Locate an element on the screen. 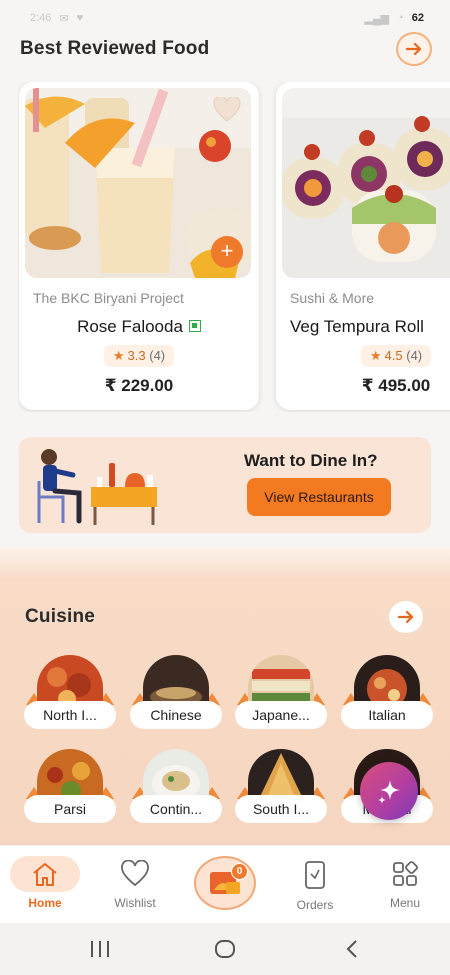  cuisine-title: Cuisine is located at coordinates (60, 616).